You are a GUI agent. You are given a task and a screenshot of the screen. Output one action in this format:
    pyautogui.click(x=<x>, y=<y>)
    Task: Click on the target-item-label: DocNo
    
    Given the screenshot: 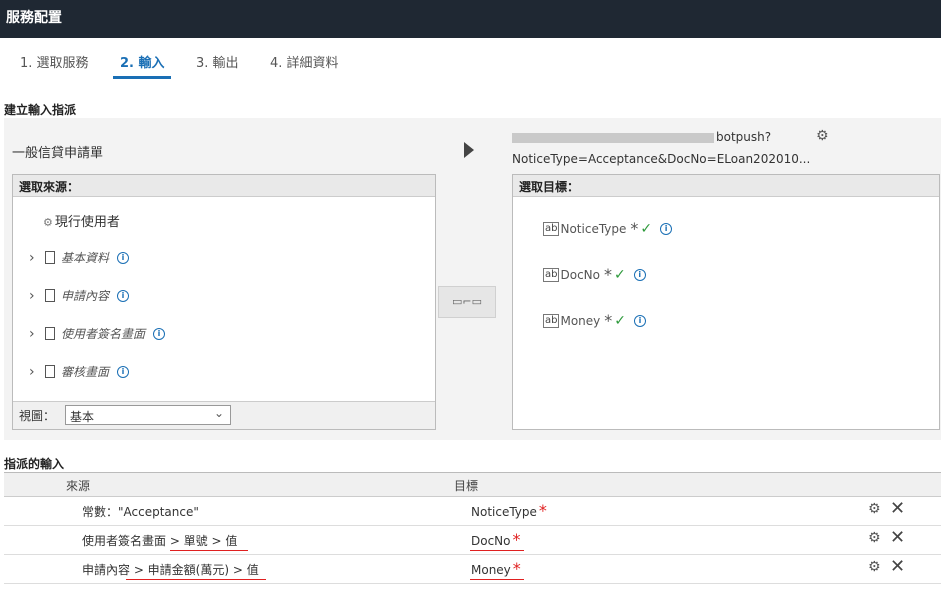 What is the action you would take?
    pyautogui.click(x=580, y=274)
    